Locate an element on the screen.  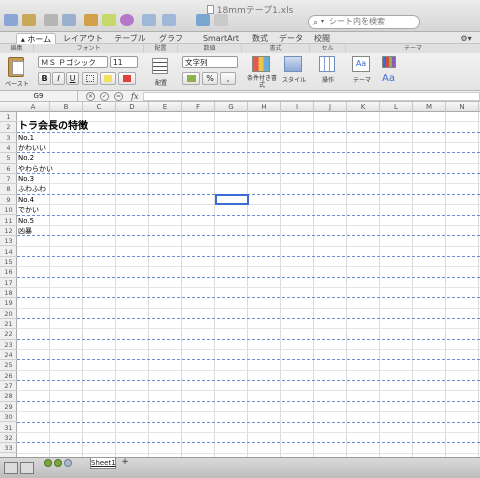
cell-a3: No.1 is located at coordinates (26, 138).